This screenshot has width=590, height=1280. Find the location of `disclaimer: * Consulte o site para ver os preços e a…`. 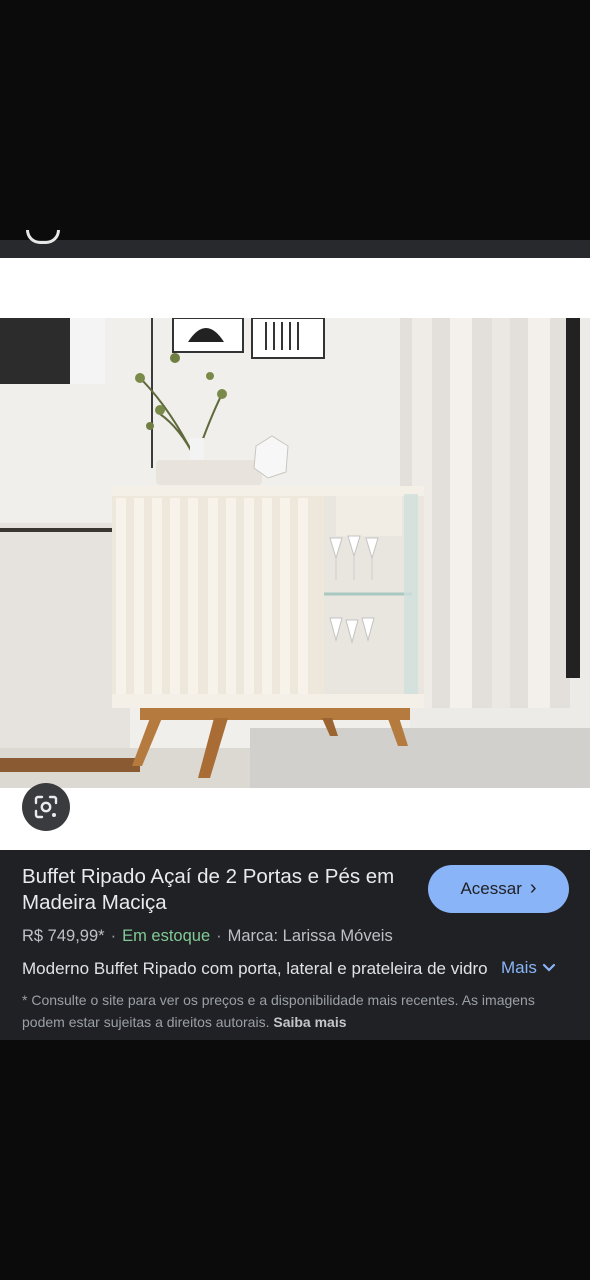

disclaimer: * Consulte o site para ver os preços e a… is located at coordinates (292, 1011).